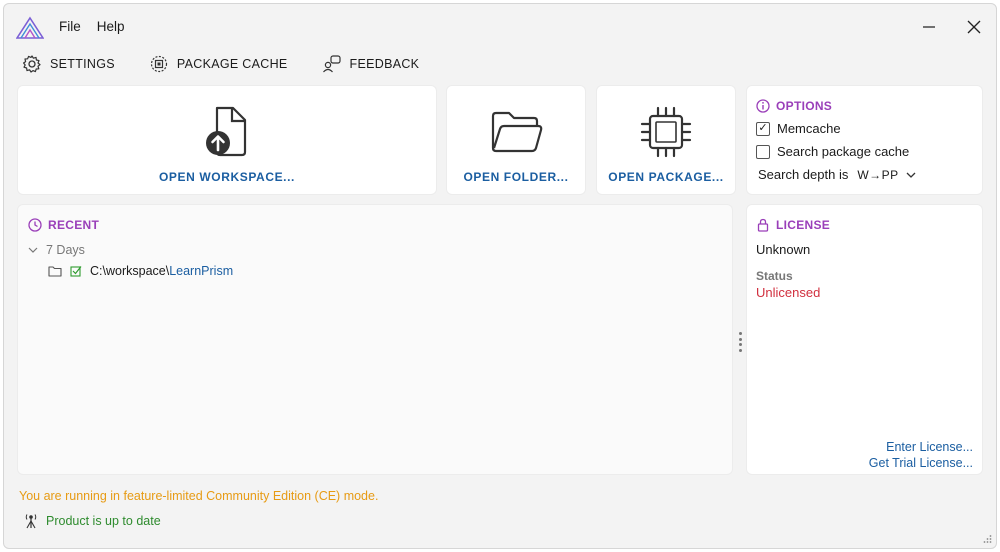 This screenshot has height=552, width=1000. What do you see at coordinates (774, 276) in the screenshot?
I see `license-status-label: Status` at bounding box center [774, 276].